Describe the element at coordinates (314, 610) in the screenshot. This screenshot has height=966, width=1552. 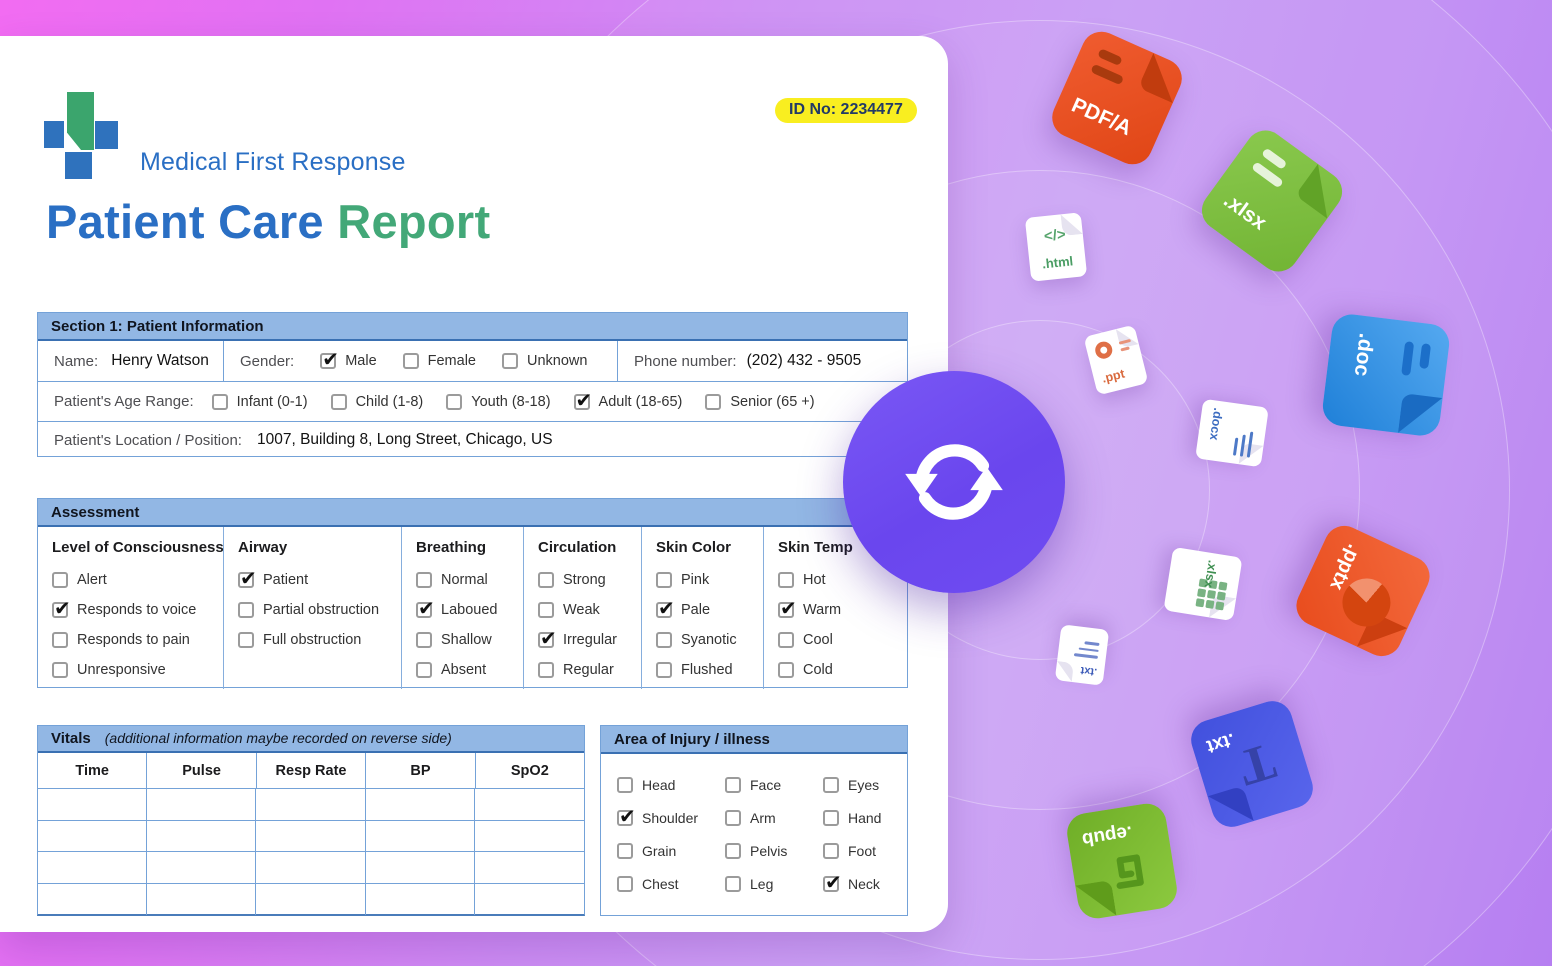
I see `option-partial-obstruction: Partial obstruction` at that location.